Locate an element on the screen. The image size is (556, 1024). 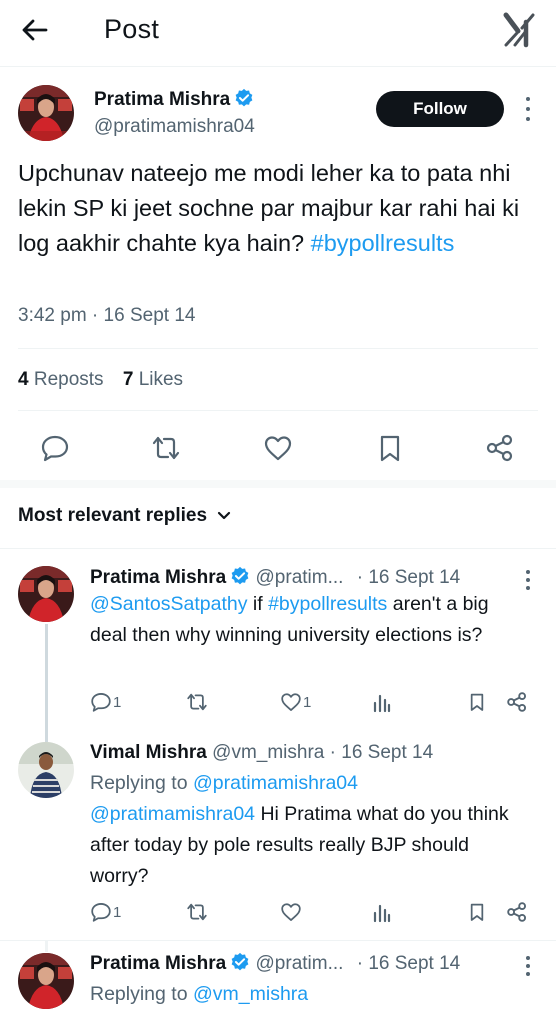
reposts-count: 4 is located at coordinates (23, 379).